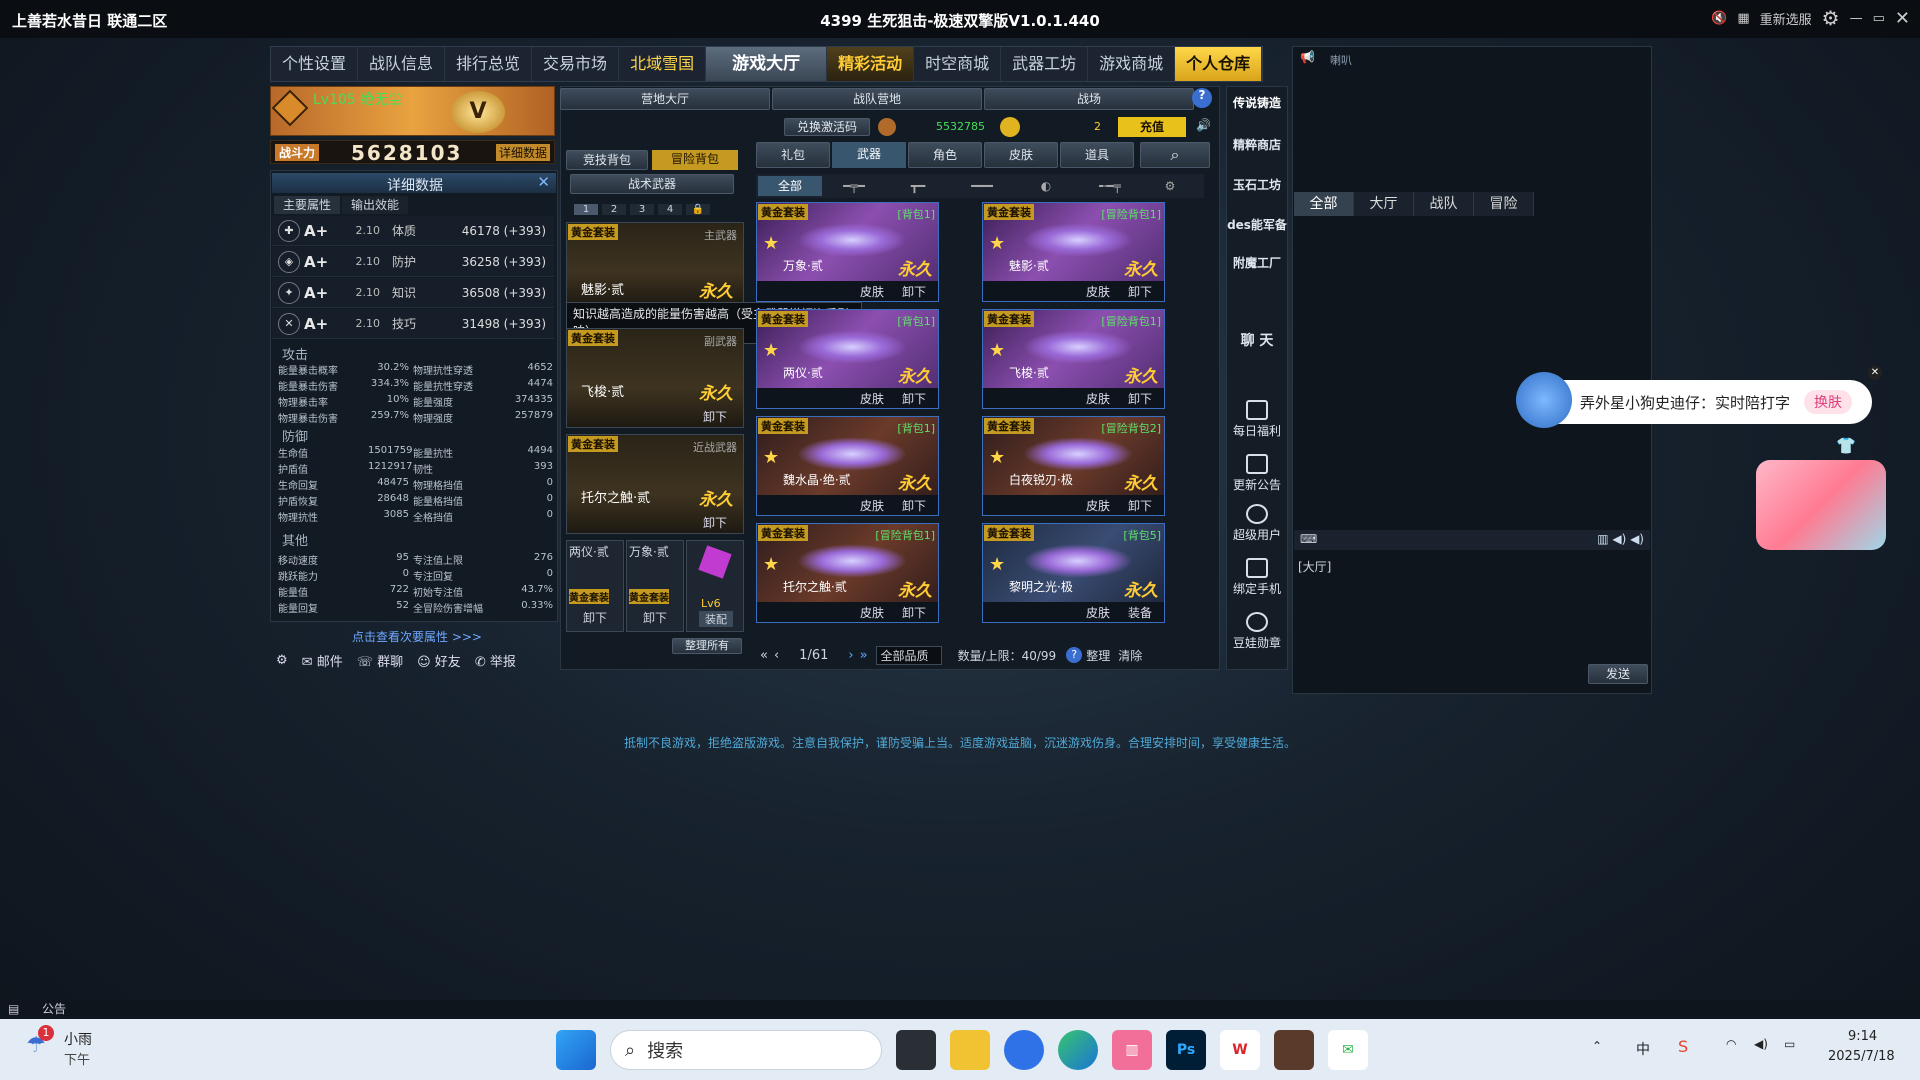  Describe the element at coordinates (1203, 125) in the screenshot. I see `speaker-icon: 🔊` at that location.